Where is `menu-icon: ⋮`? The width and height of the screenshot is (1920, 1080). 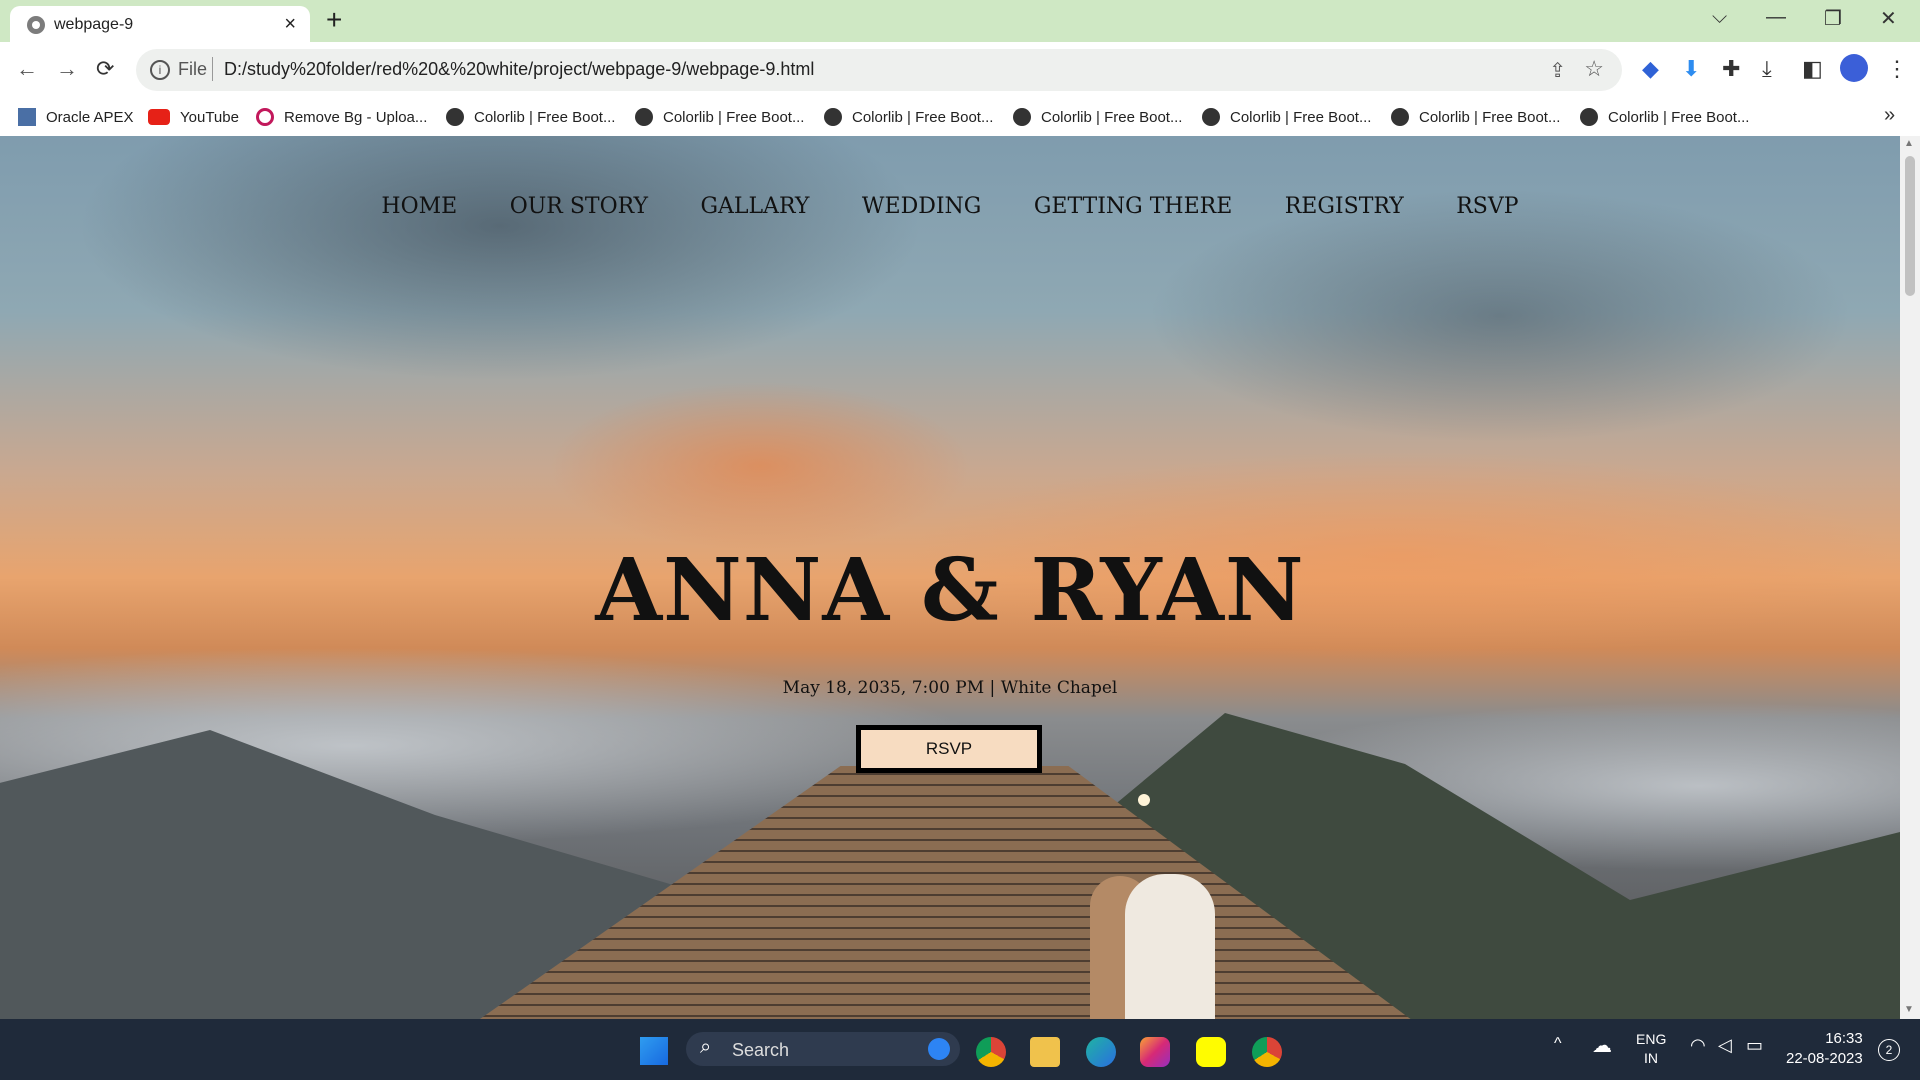
menu-icon: ⋮ is located at coordinates (1897, 69).